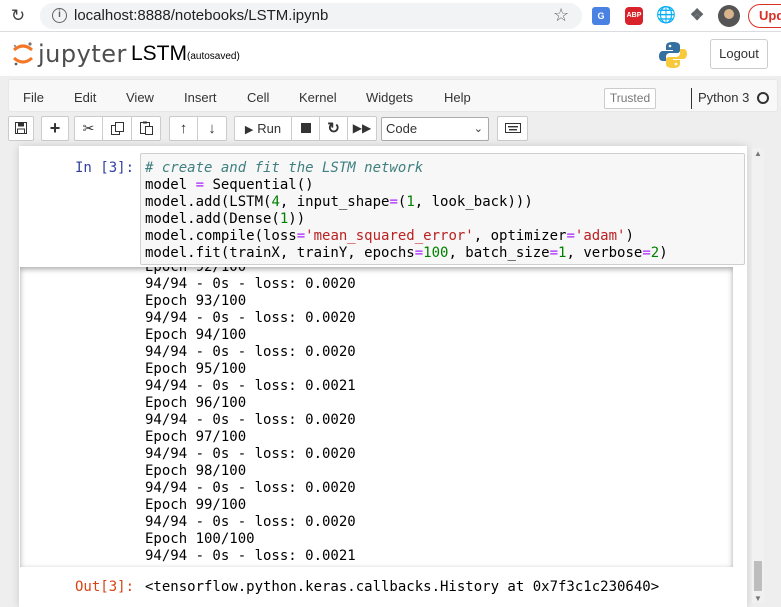 The image size is (781, 607). What do you see at coordinates (758, 153) in the screenshot?
I see `scroll-up-icon: ▲` at bounding box center [758, 153].